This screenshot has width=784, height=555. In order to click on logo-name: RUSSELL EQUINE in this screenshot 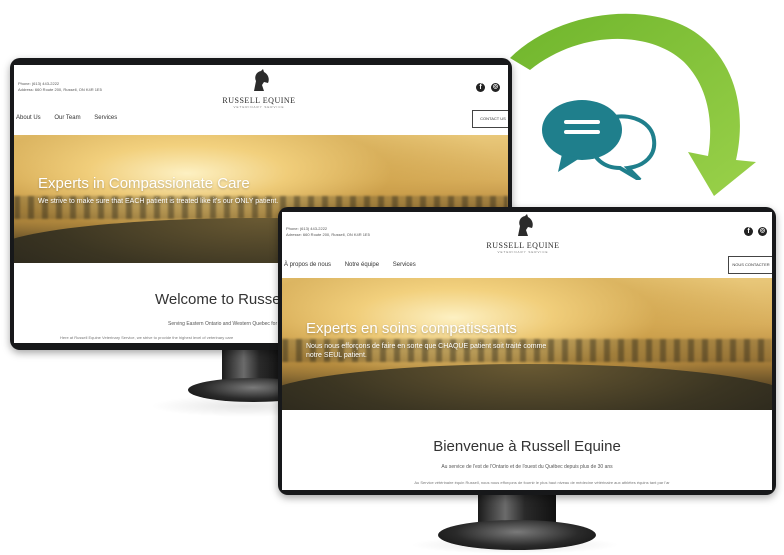, I will do `click(523, 245)`.